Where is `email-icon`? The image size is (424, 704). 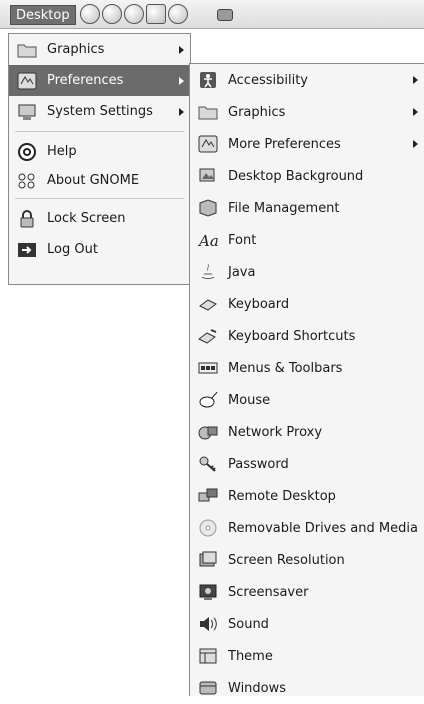 email-icon is located at coordinates (112, 14).